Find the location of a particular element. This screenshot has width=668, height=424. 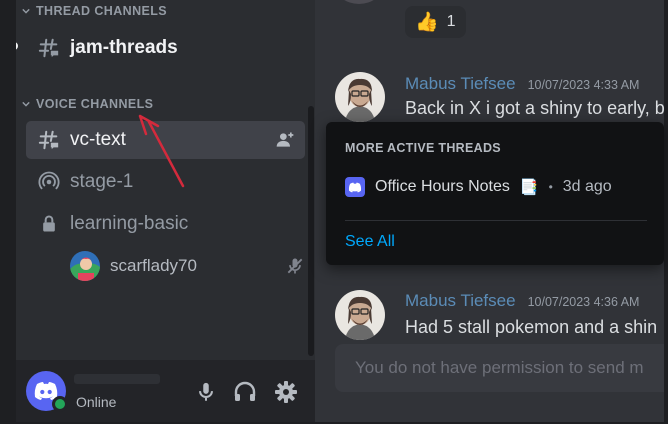

channel-learning-basic: learning-basic is located at coordinates (165, 224).